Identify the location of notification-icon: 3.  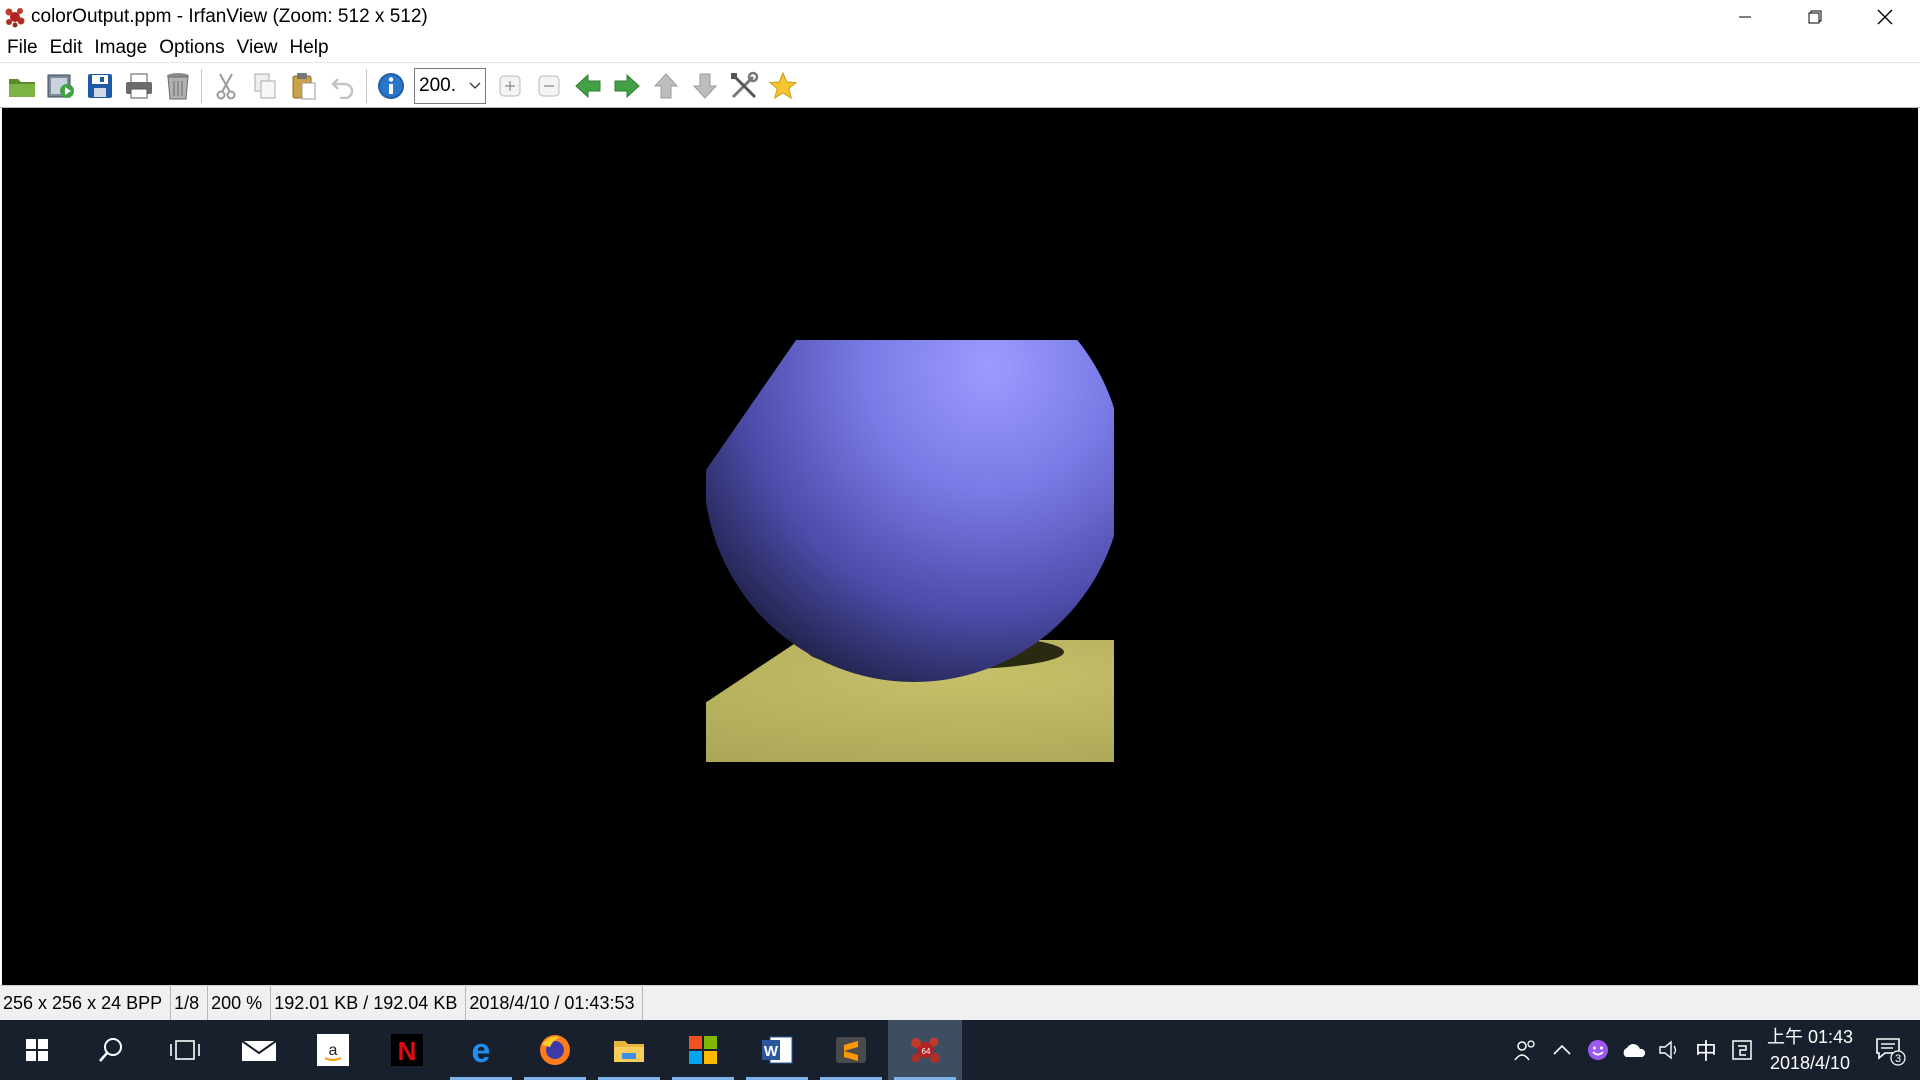
(1891, 1052).